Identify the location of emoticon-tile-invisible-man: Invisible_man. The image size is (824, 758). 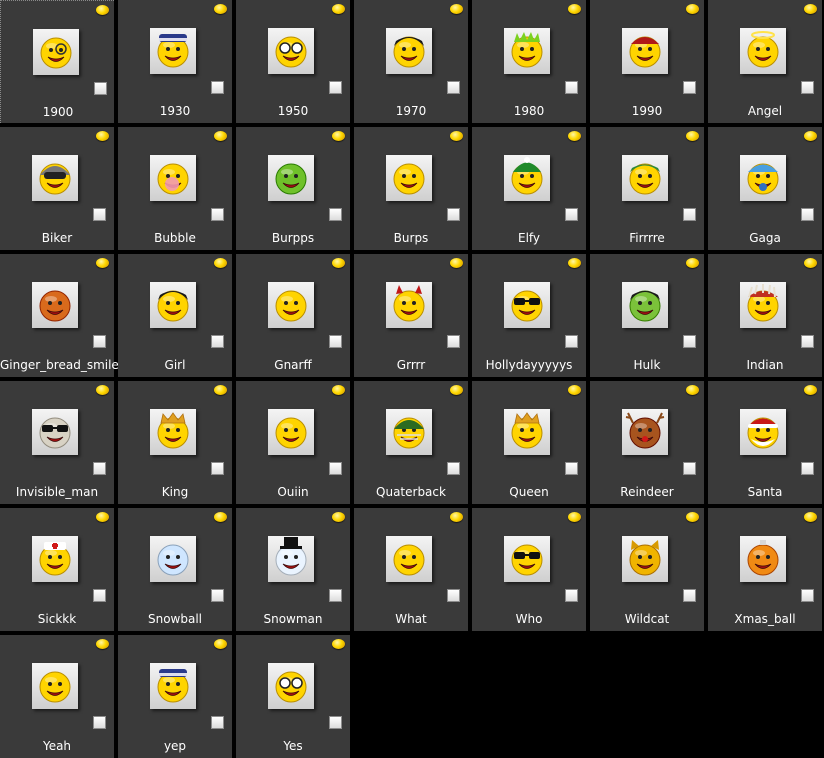
(57, 442).